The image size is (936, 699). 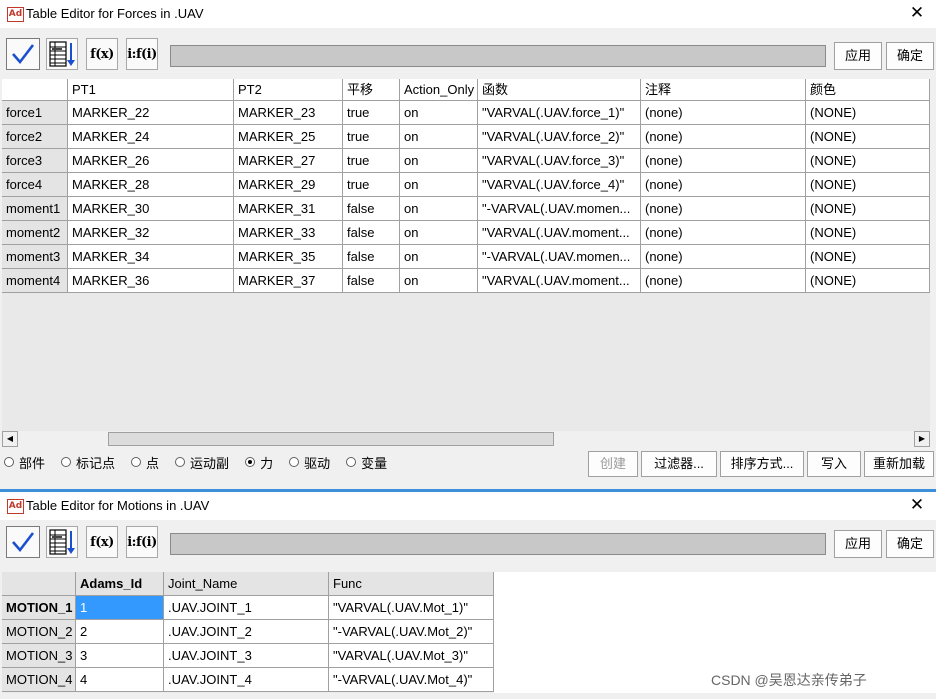 I want to click on table-cell: MARKER_23, so click(x=288, y=113).